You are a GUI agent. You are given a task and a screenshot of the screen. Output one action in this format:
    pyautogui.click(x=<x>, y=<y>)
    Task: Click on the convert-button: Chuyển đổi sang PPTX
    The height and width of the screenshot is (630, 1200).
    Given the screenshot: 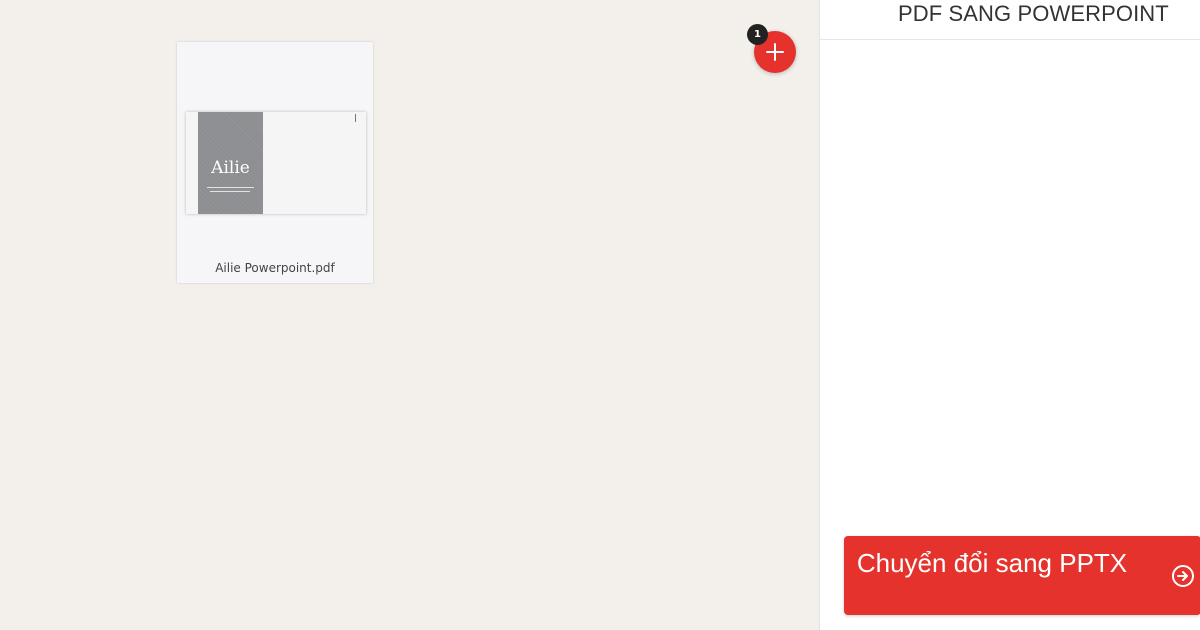 What is the action you would take?
    pyautogui.click(x=1022, y=575)
    